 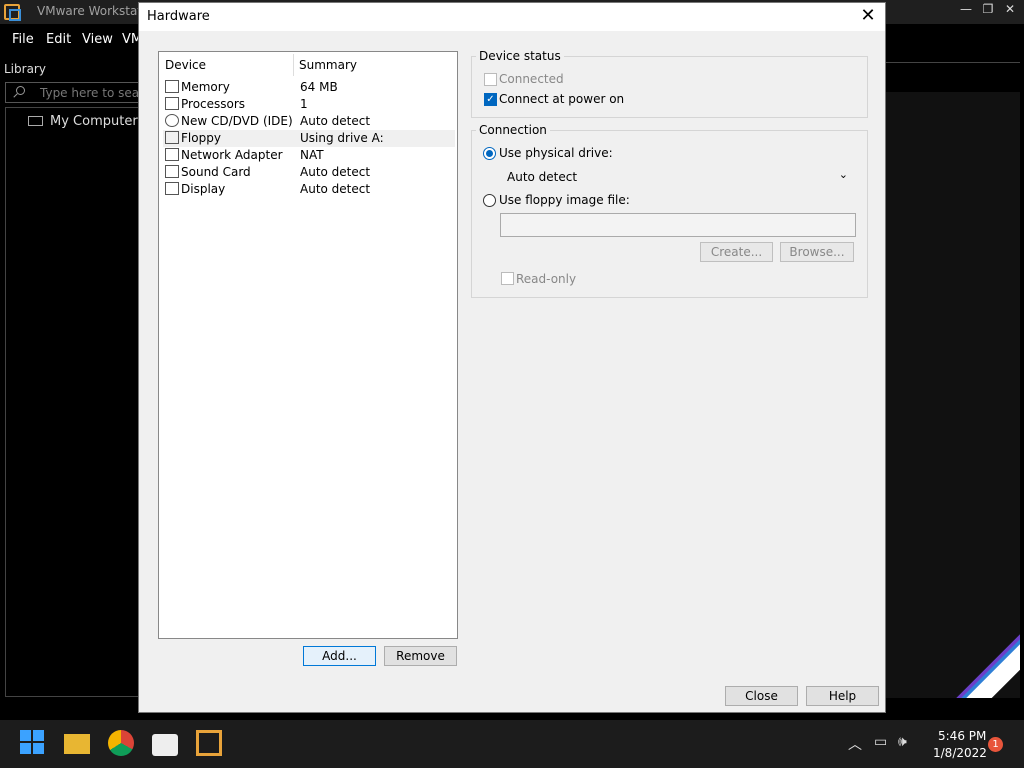 I want to click on use-physical-drive-label: Use physical drive:, so click(x=556, y=153).